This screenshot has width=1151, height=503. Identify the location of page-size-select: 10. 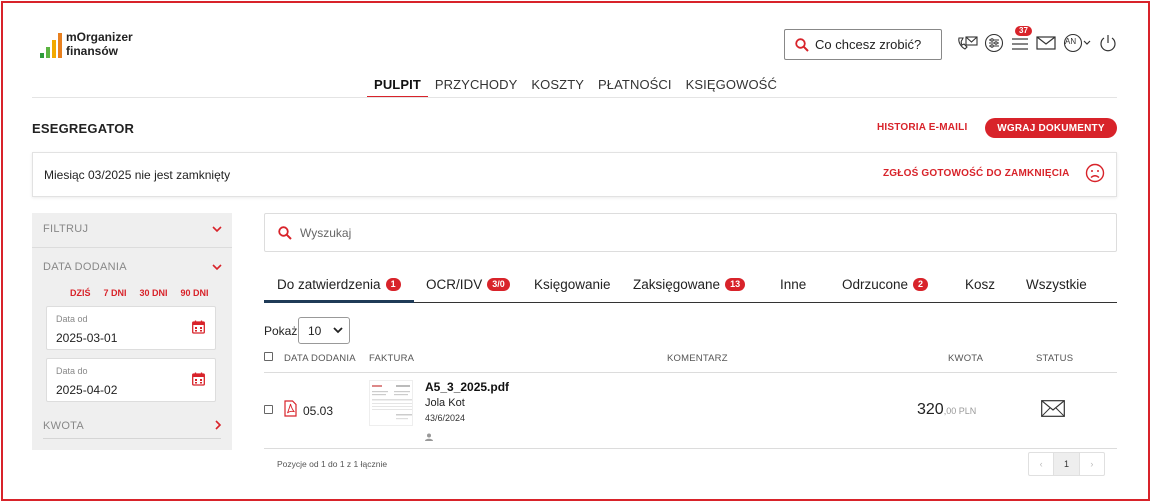
(324, 330).